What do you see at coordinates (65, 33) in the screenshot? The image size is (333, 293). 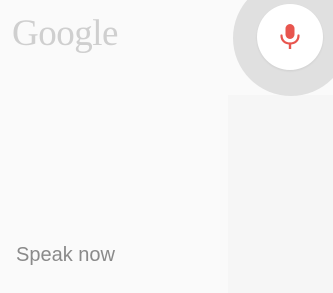 I see `google-logo: Google` at bounding box center [65, 33].